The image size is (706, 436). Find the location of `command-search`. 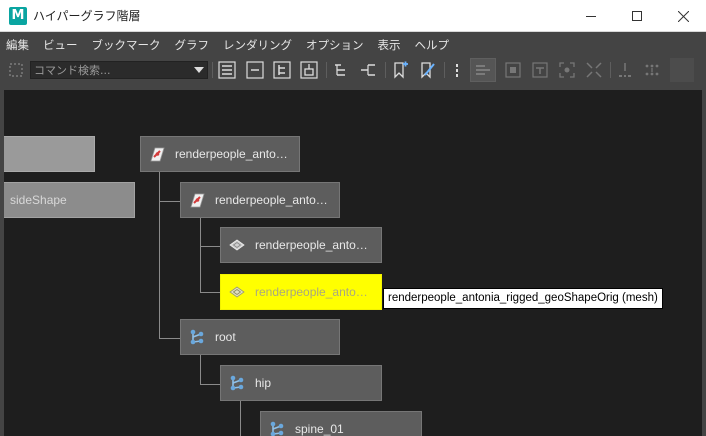

command-search is located at coordinates (119, 70).